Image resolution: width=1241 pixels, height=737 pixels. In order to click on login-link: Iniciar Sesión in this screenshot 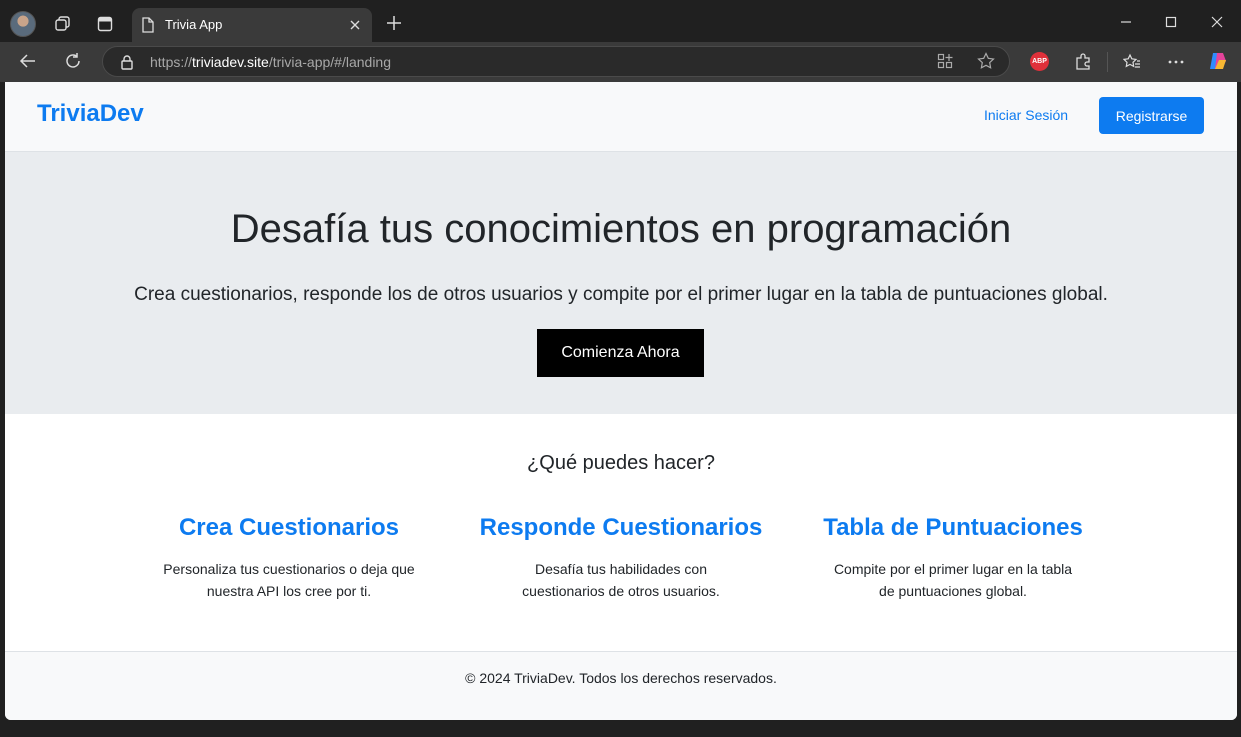, I will do `click(1026, 115)`.